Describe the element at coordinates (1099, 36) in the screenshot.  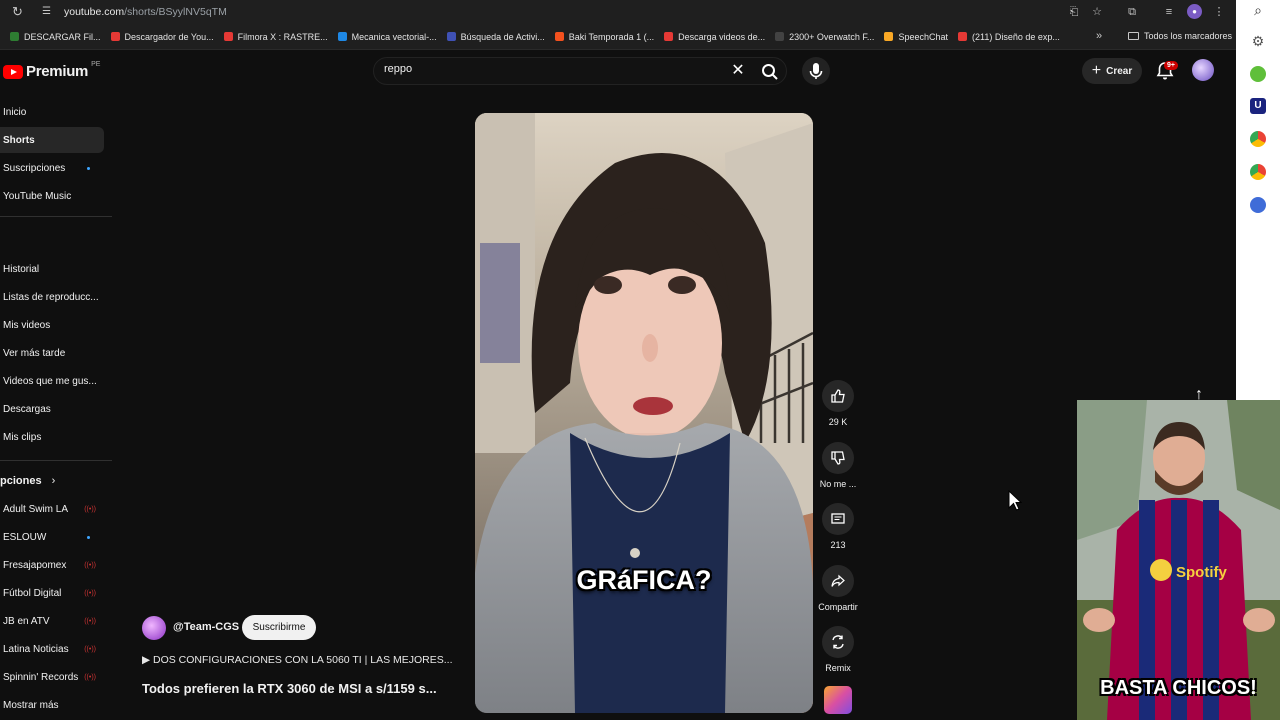
I see `more-bookmarks-chevron-icon: »` at that location.